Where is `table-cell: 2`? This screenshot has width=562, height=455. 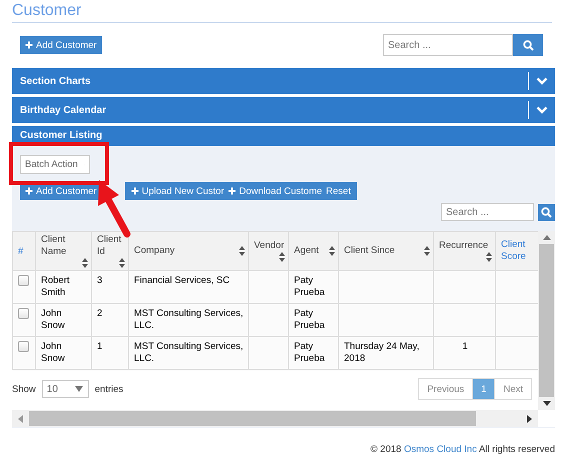
table-cell: 2 is located at coordinates (110, 320).